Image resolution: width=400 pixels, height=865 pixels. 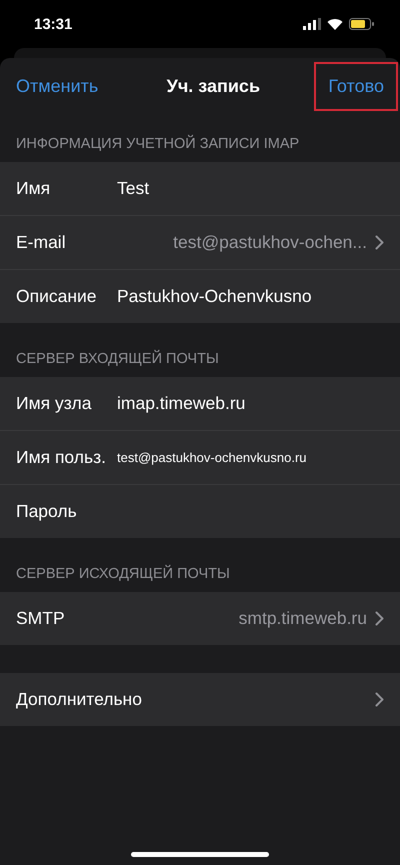 What do you see at coordinates (250, 188) in the screenshot?
I see `input-field: Test` at bounding box center [250, 188].